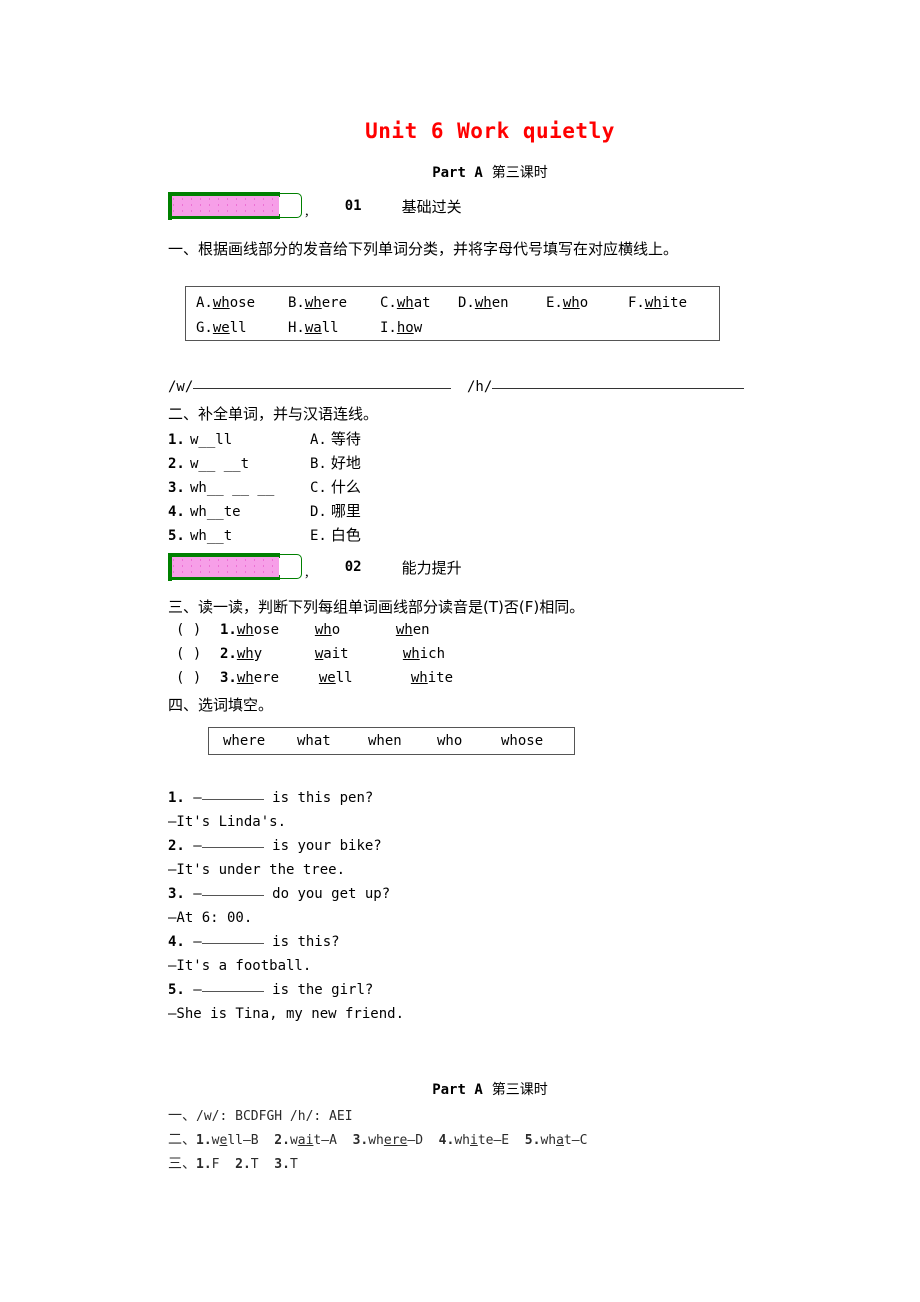 This screenshot has width=920, height=1302. What do you see at coordinates (260, 1115) in the screenshot?
I see `answer-key-row-1: 一、/w/: BCDFGH /h/: AEI` at bounding box center [260, 1115].